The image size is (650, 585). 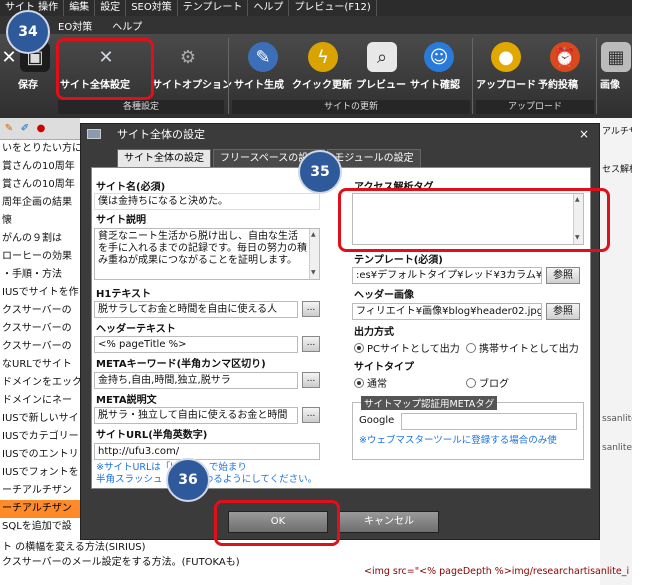 I want to click on textarea-scrollbar, so click(x=314, y=254).